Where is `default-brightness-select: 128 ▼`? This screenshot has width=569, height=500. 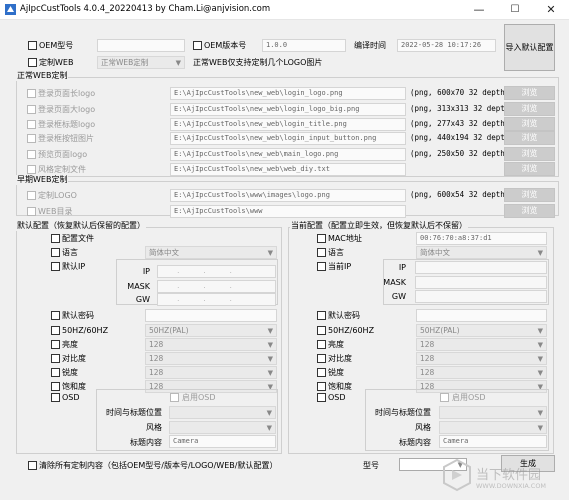
default-brightness-select: 128 ▼ is located at coordinates (211, 344).